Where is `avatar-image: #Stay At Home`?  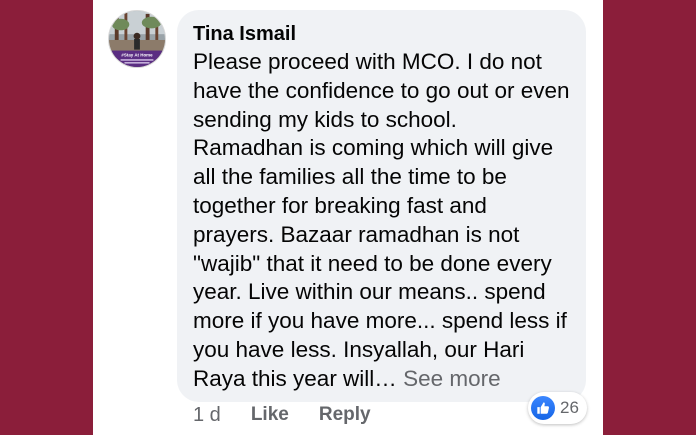 avatar-image: #Stay At Home is located at coordinates (137, 39).